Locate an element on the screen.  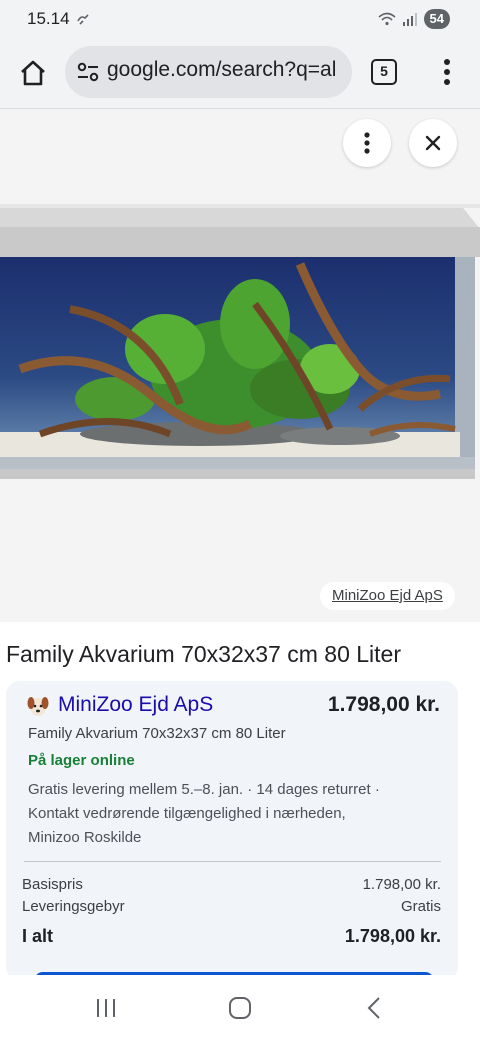
shipping-fee-label: Leveringsgebyr is located at coordinates (73, 906).